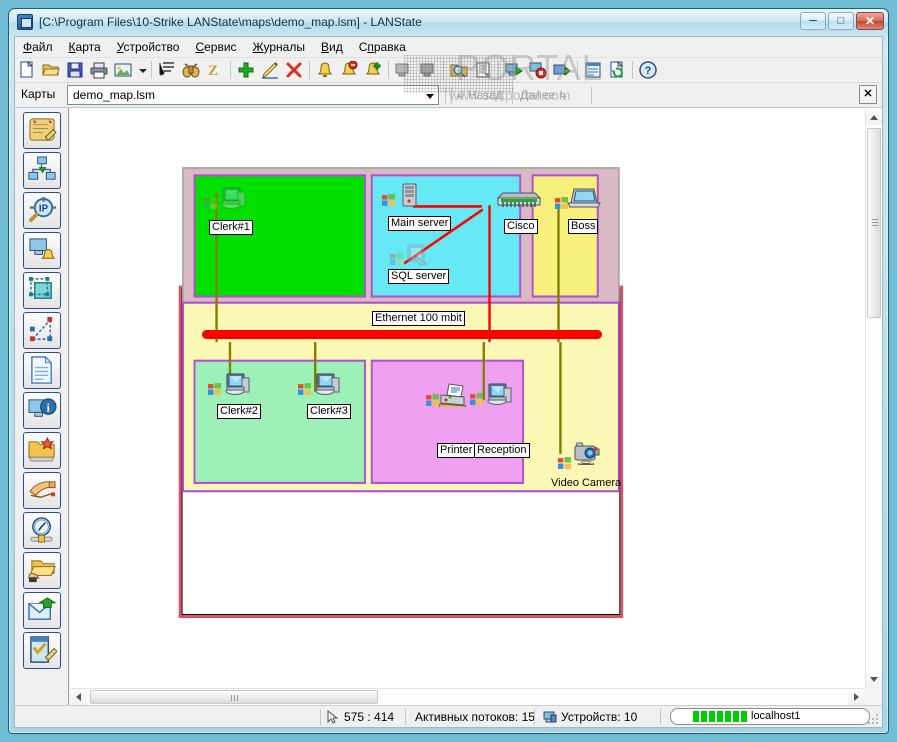 The width and height of the screenshot is (897, 742). What do you see at coordinates (483, 70) in the screenshot?
I see `report-button` at bounding box center [483, 70].